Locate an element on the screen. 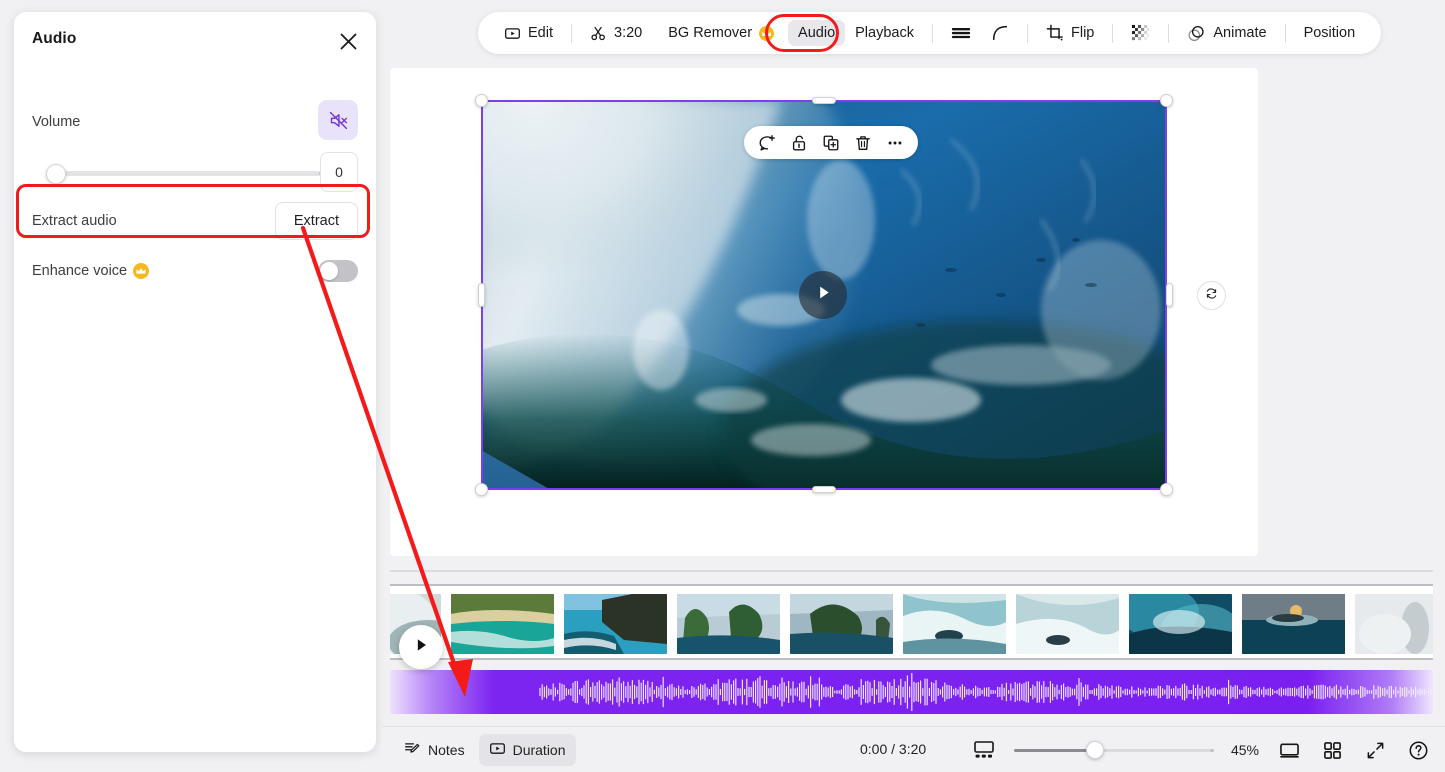 This screenshot has height=772, width=1445. enhance-voice-toggle is located at coordinates (338, 271).